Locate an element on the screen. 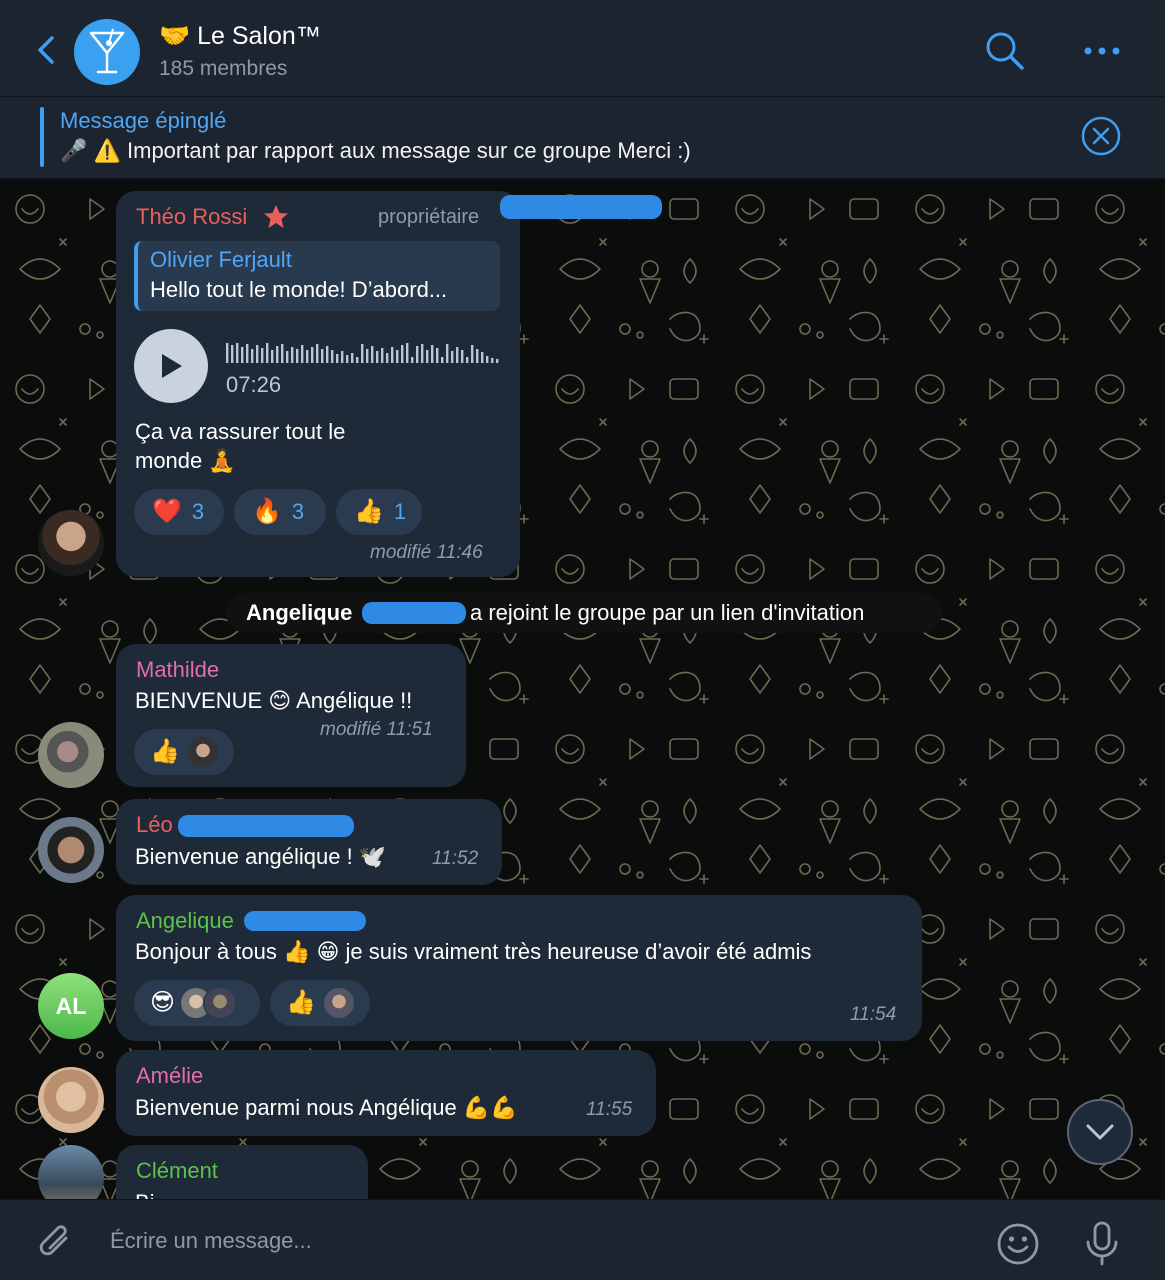 This screenshot has height=1280, width=1165. member-count: 185 membres is located at coordinates (223, 68).